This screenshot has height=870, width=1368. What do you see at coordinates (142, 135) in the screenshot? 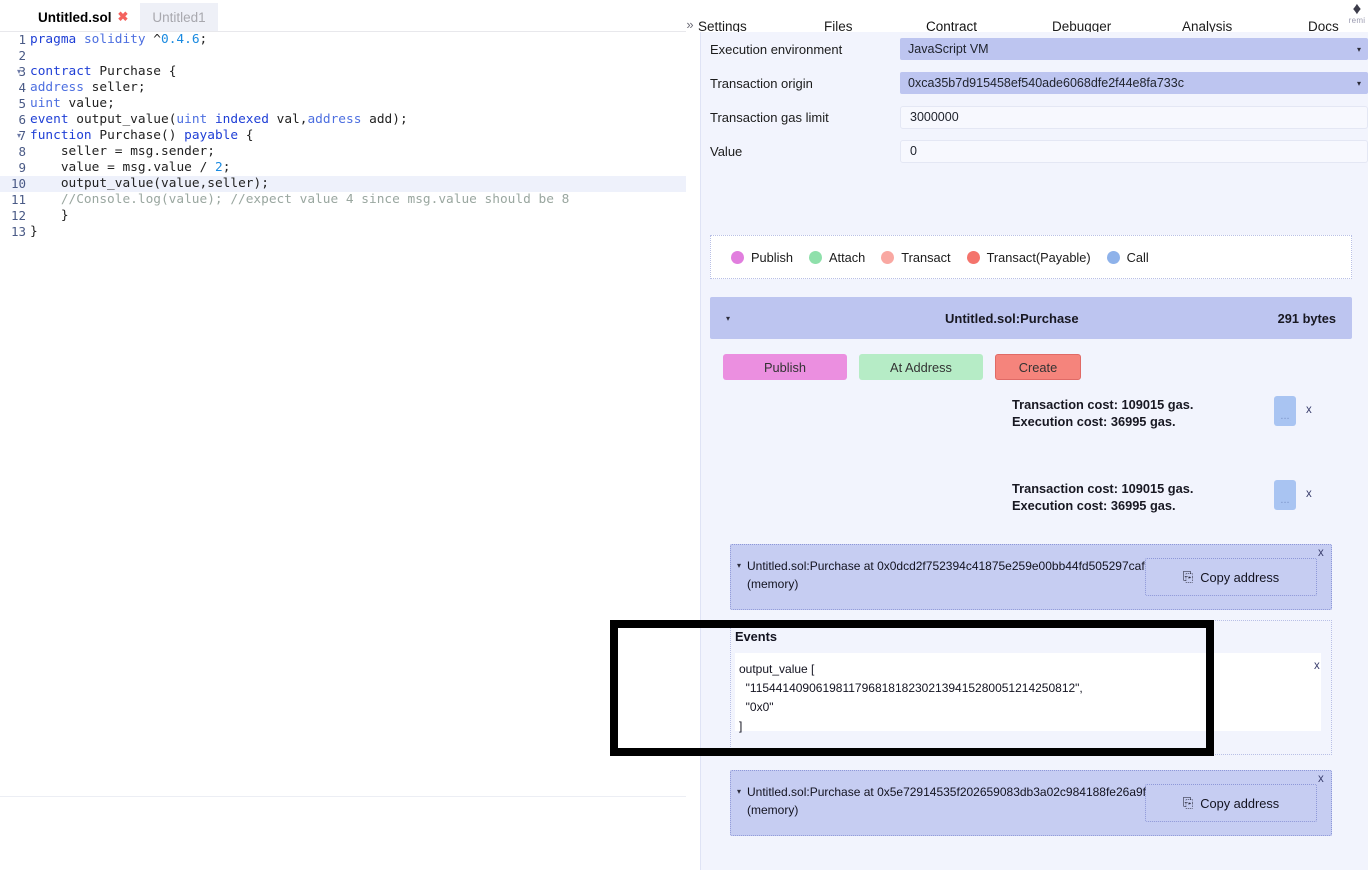
I see `code-line-text: function Purchase() payable {` at bounding box center [142, 135].